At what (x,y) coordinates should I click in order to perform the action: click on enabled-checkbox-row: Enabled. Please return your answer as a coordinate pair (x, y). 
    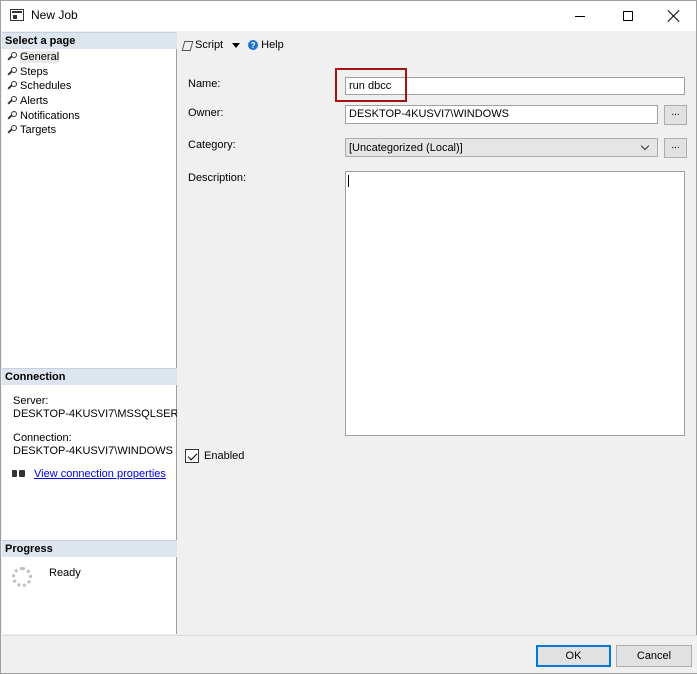
    Looking at the image, I should click on (214, 456).